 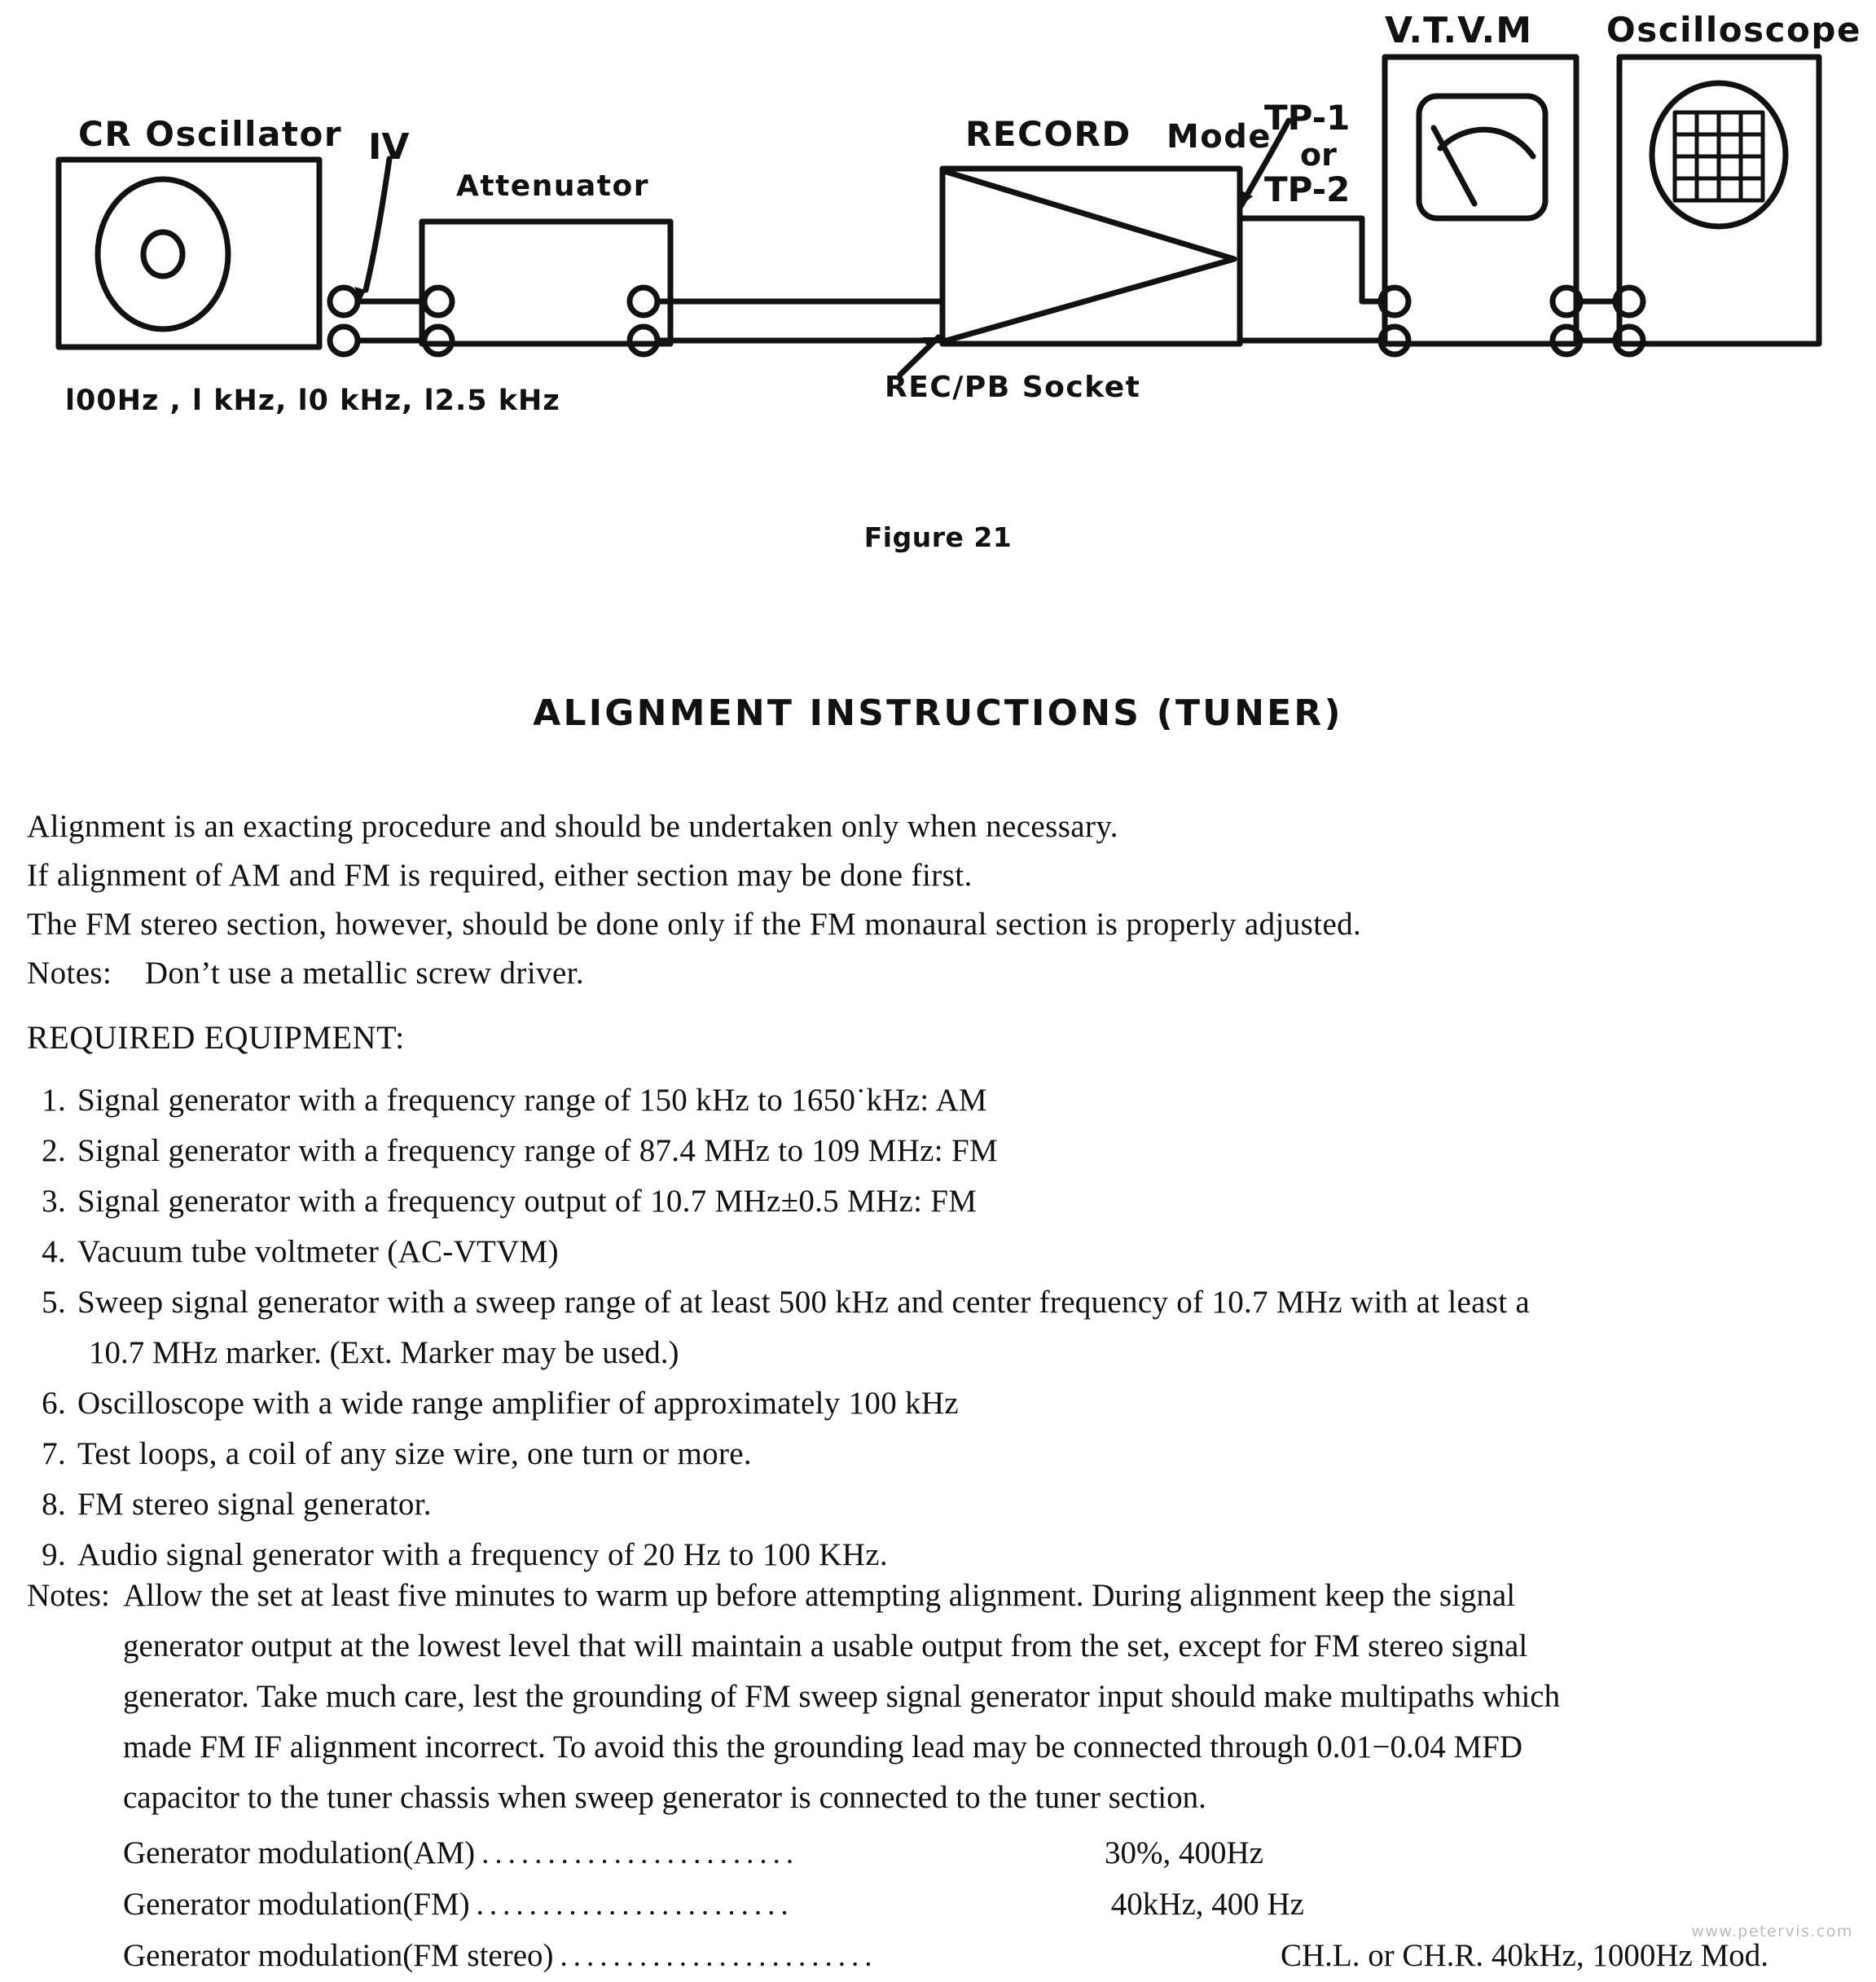 What do you see at coordinates (54, 1150) in the screenshot?
I see `list-item-number: 2.` at bounding box center [54, 1150].